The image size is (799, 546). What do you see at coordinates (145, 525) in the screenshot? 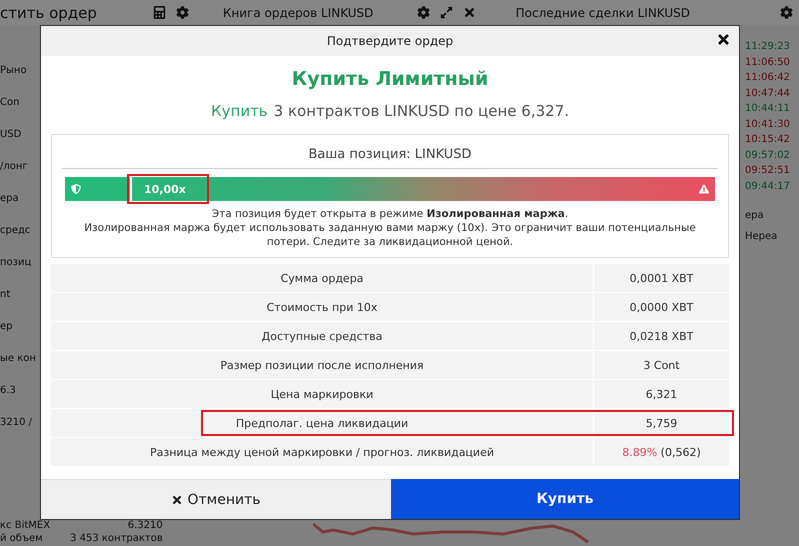
I see `stat-value: 6.3210` at bounding box center [145, 525].